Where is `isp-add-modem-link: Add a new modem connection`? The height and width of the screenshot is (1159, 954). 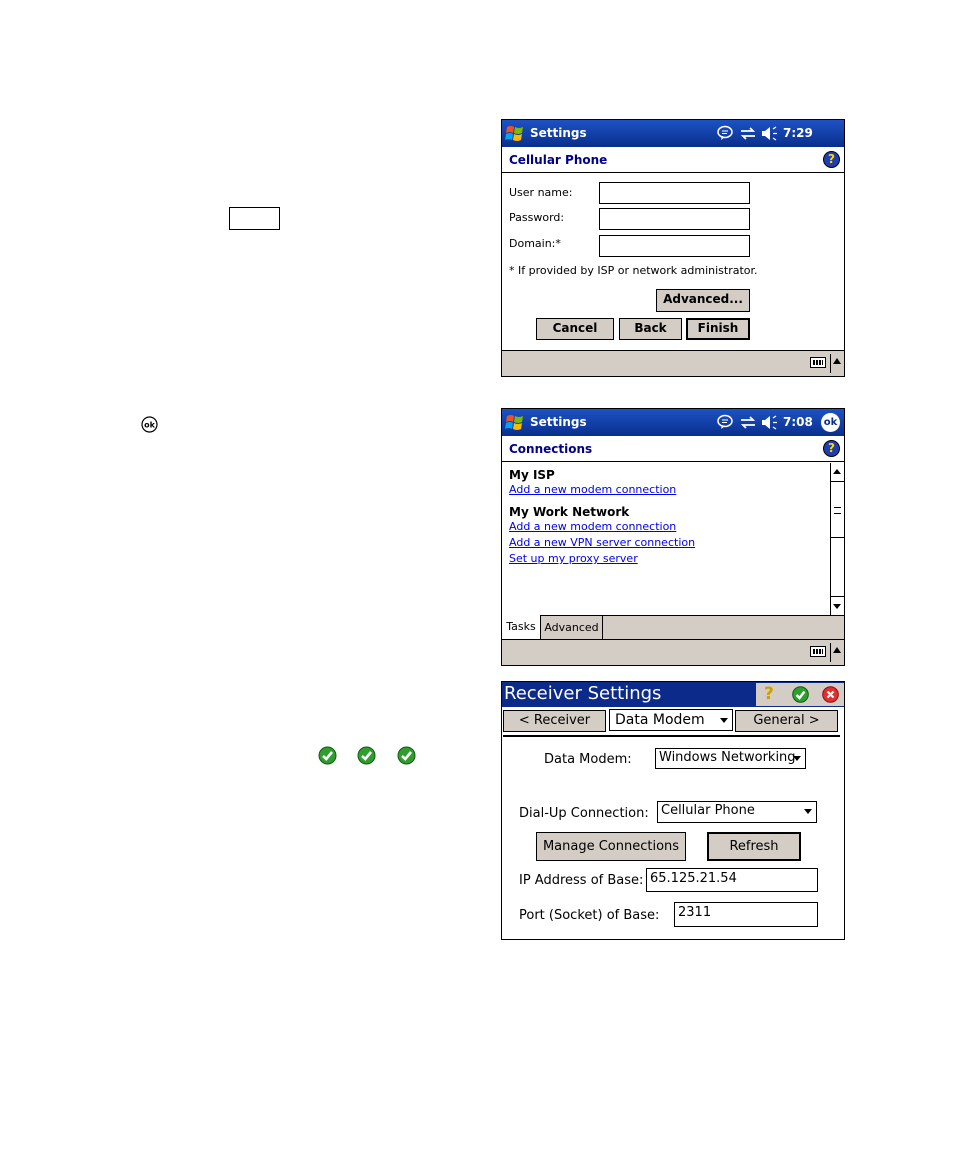 isp-add-modem-link: Add a new modem connection is located at coordinates (592, 489).